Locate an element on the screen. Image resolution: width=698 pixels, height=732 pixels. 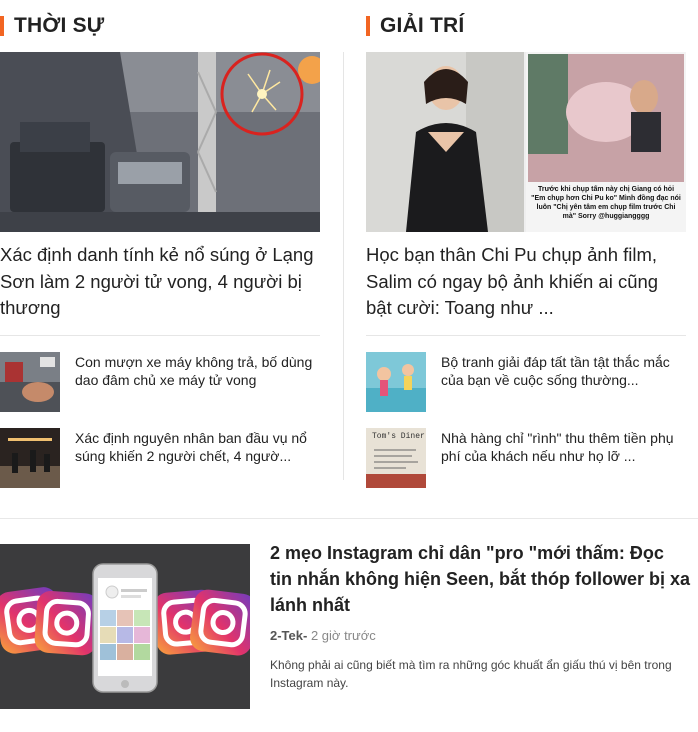
section-divider is located at coordinates (349, 518).